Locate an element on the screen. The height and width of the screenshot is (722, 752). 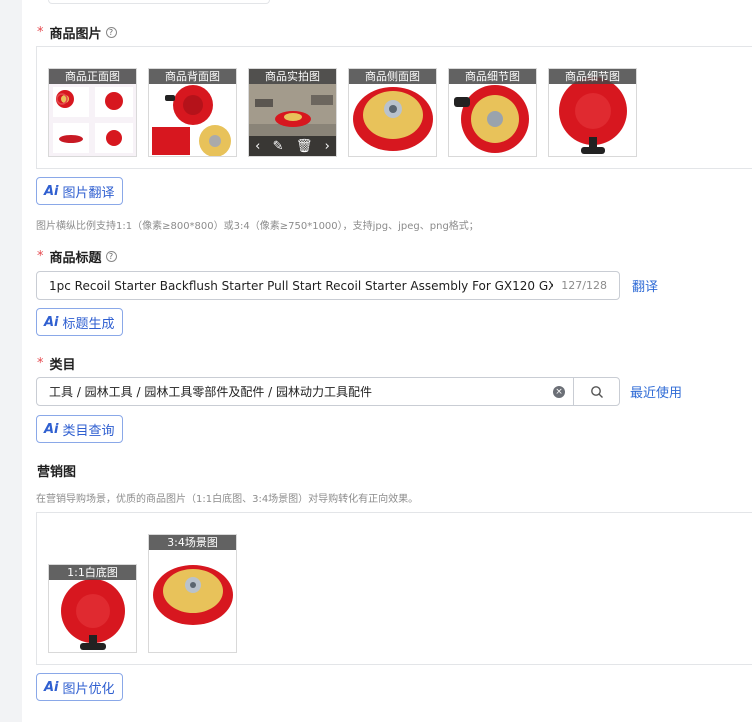
search-icon is located at coordinates (596, 391).